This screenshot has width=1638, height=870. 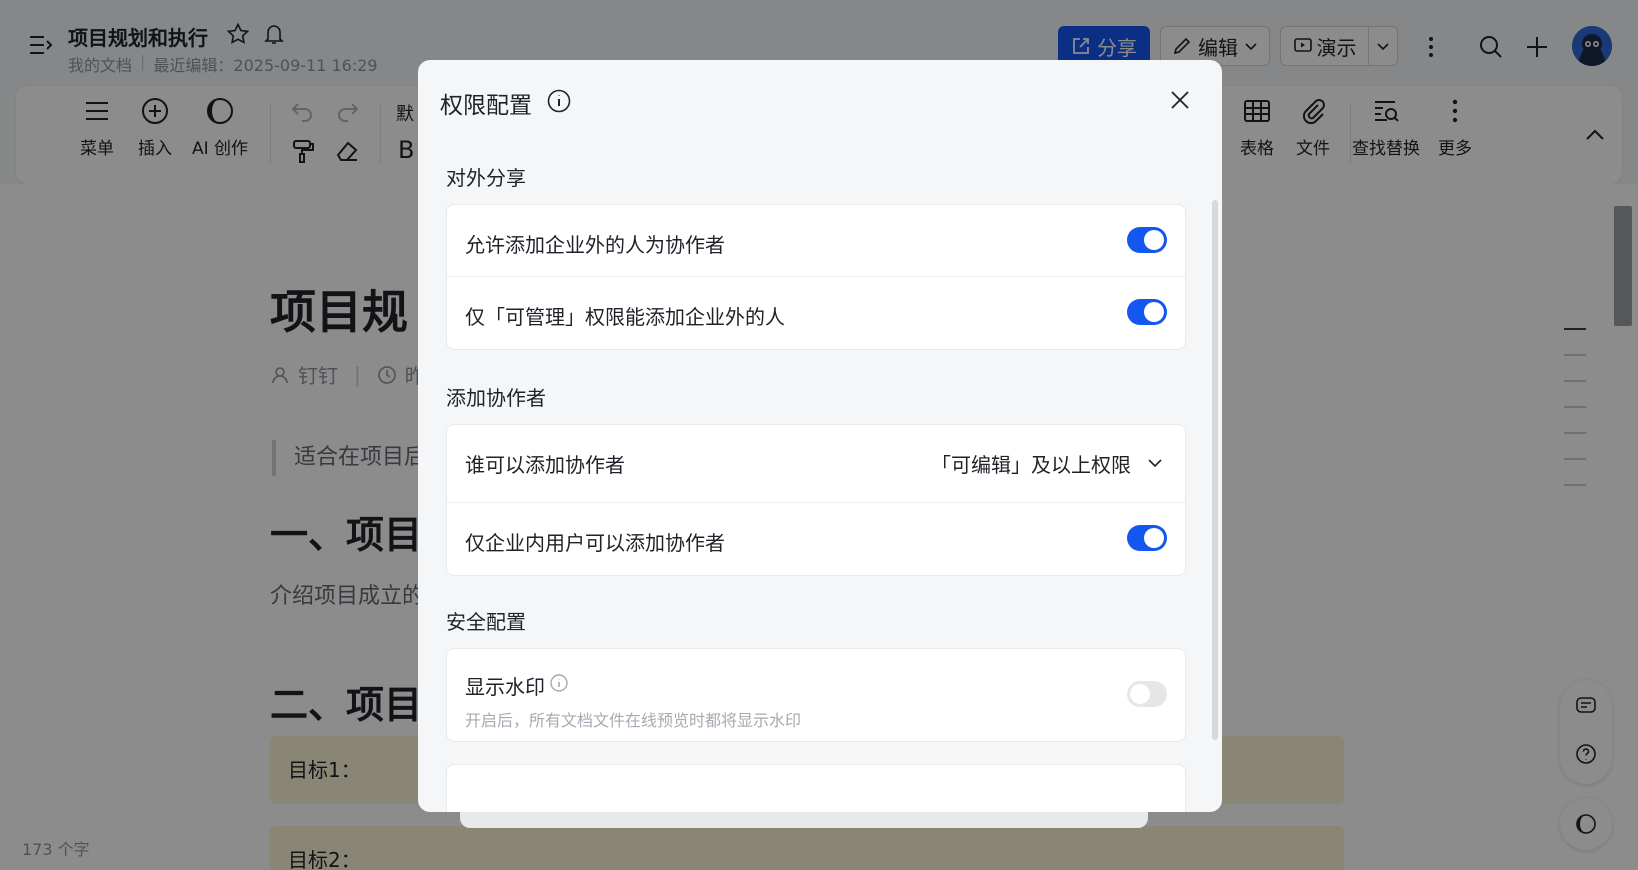 I want to click on row-label: 允许添加企业外的人为协作者, so click(x=595, y=245).